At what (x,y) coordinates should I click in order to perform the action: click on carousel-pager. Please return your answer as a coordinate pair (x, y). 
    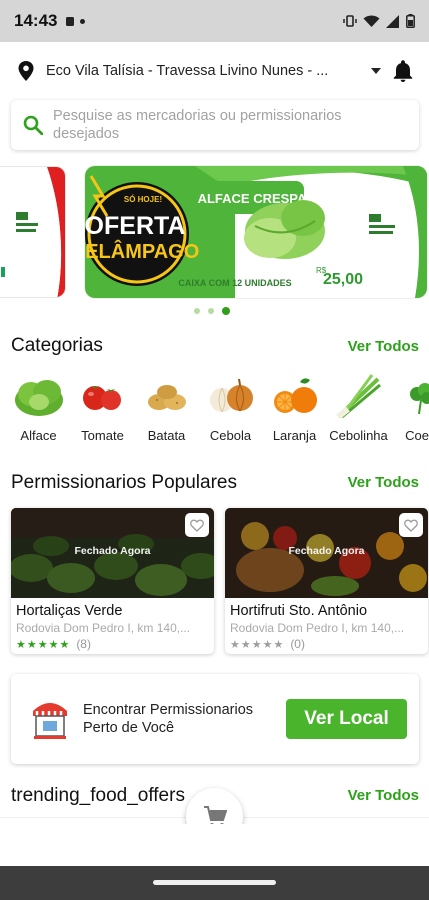
    Looking at the image, I should click on (212, 311).